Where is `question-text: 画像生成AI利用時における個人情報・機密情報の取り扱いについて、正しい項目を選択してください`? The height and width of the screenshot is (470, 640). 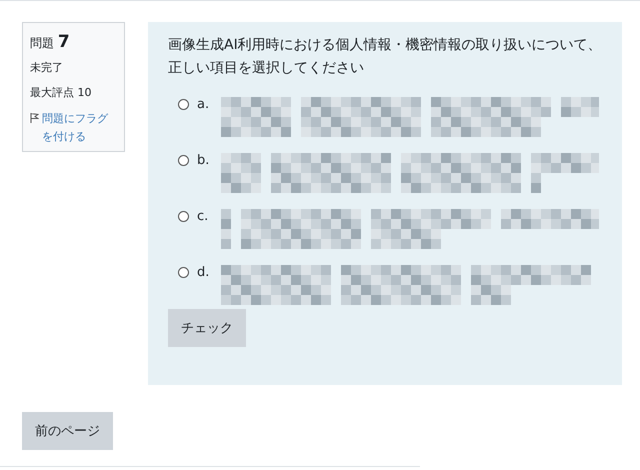
question-text: 画像生成AI利用時における個人情報・機密情報の取り扱いについて、正しい項目を選択してください is located at coordinates (385, 57).